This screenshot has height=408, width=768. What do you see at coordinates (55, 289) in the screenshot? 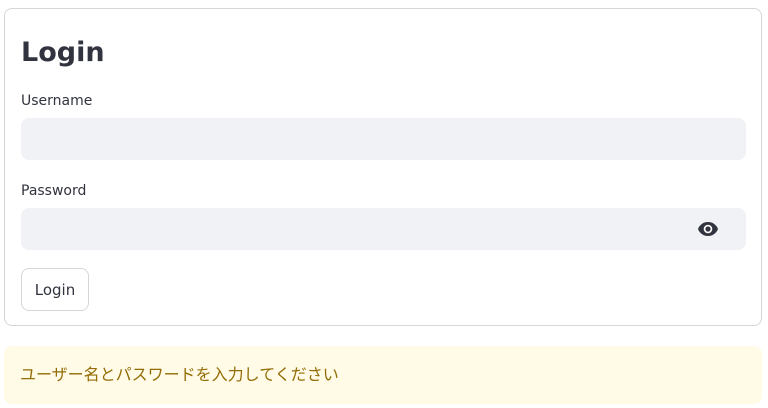
I see `login-button: Login` at bounding box center [55, 289].